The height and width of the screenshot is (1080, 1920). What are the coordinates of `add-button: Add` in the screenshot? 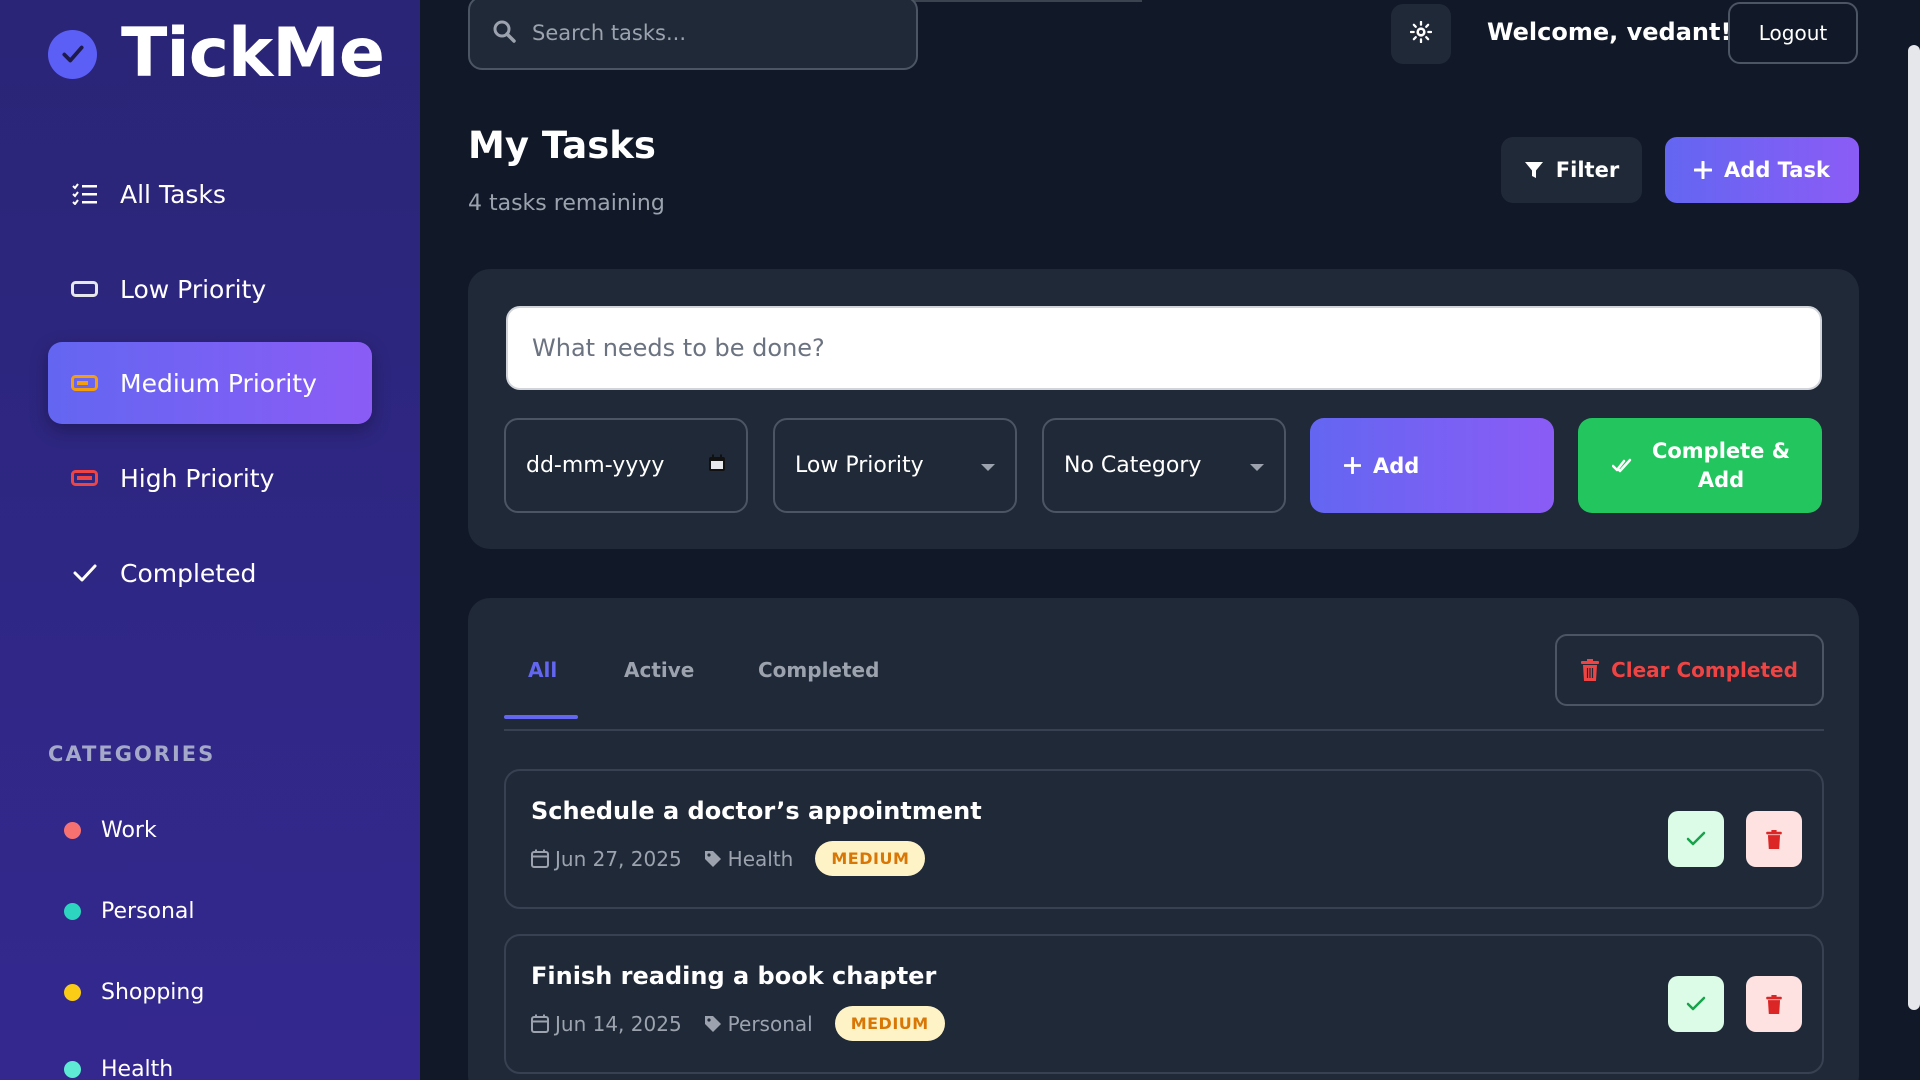 It's located at (1432, 465).